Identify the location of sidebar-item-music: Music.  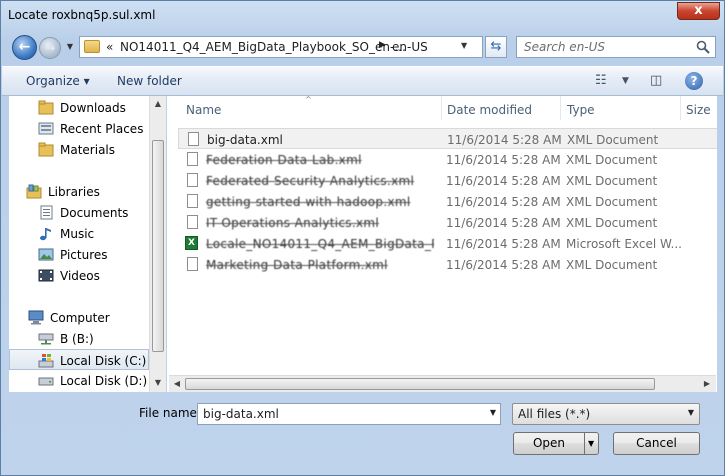
(79, 233).